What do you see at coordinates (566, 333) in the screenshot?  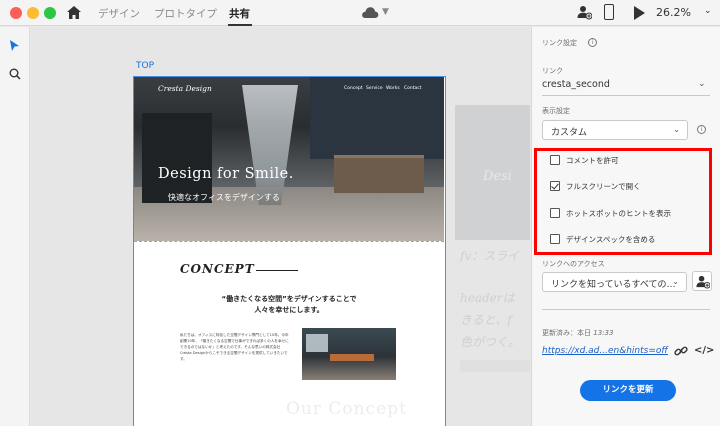 I see `updated-prefix: 更新済み：本日` at bounding box center [566, 333].